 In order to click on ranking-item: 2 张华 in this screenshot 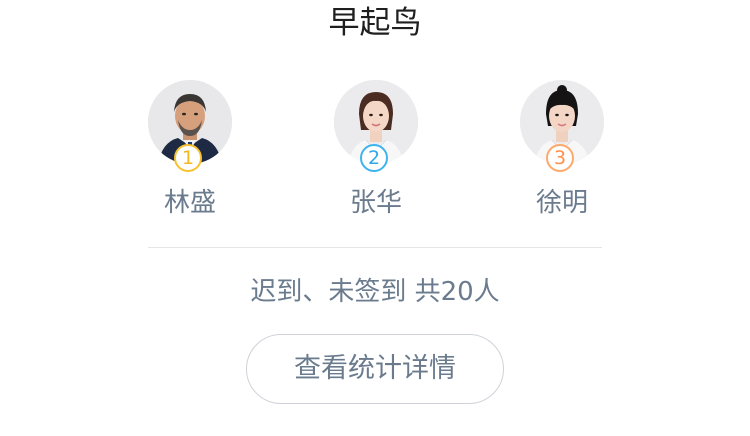, I will do `click(376, 150)`.